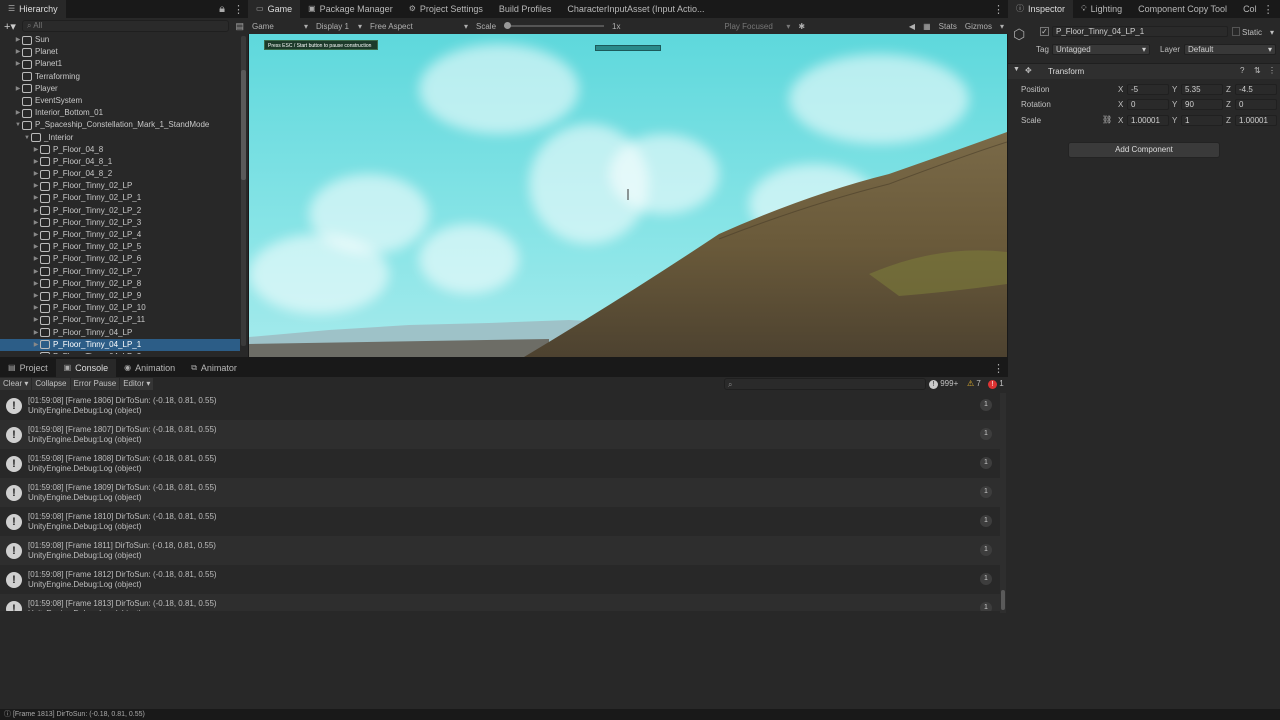 This screenshot has width=1280, height=720. I want to click on active-checkbox: ✓, so click(1044, 31).